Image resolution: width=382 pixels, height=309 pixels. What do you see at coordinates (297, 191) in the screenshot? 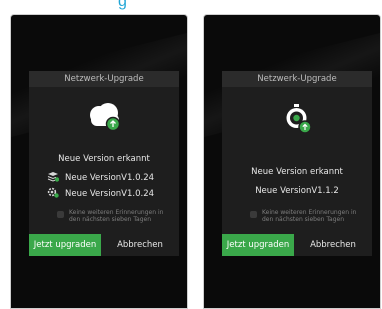
I see `version-label: Neue VersionV1.1.2` at bounding box center [297, 191].